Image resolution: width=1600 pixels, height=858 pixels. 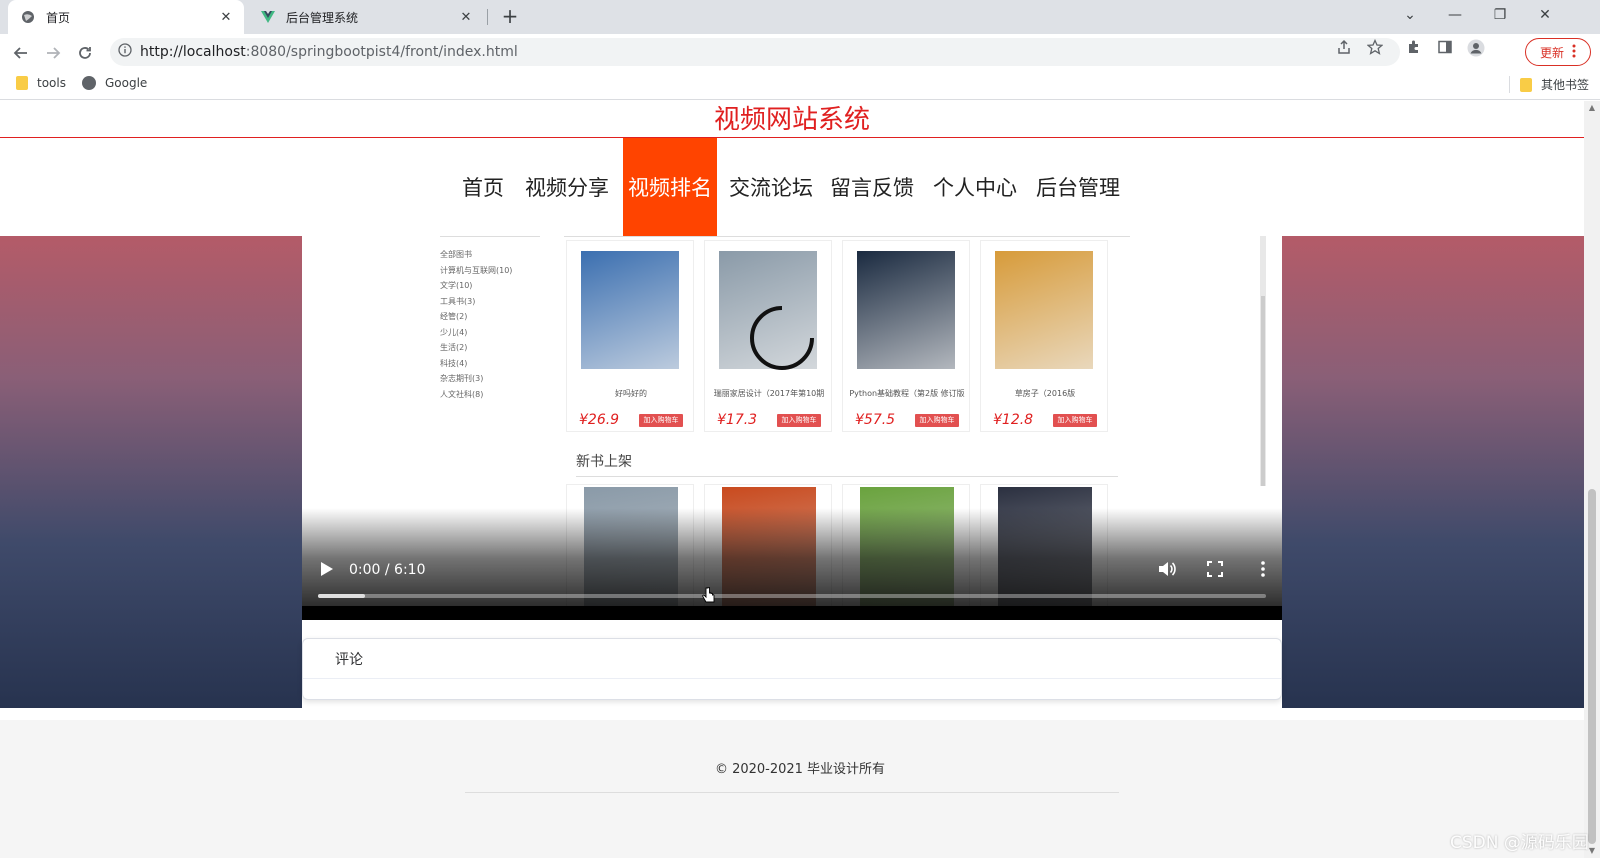 I want to click on comment-panel: 评论, so click(x=792, y=669).